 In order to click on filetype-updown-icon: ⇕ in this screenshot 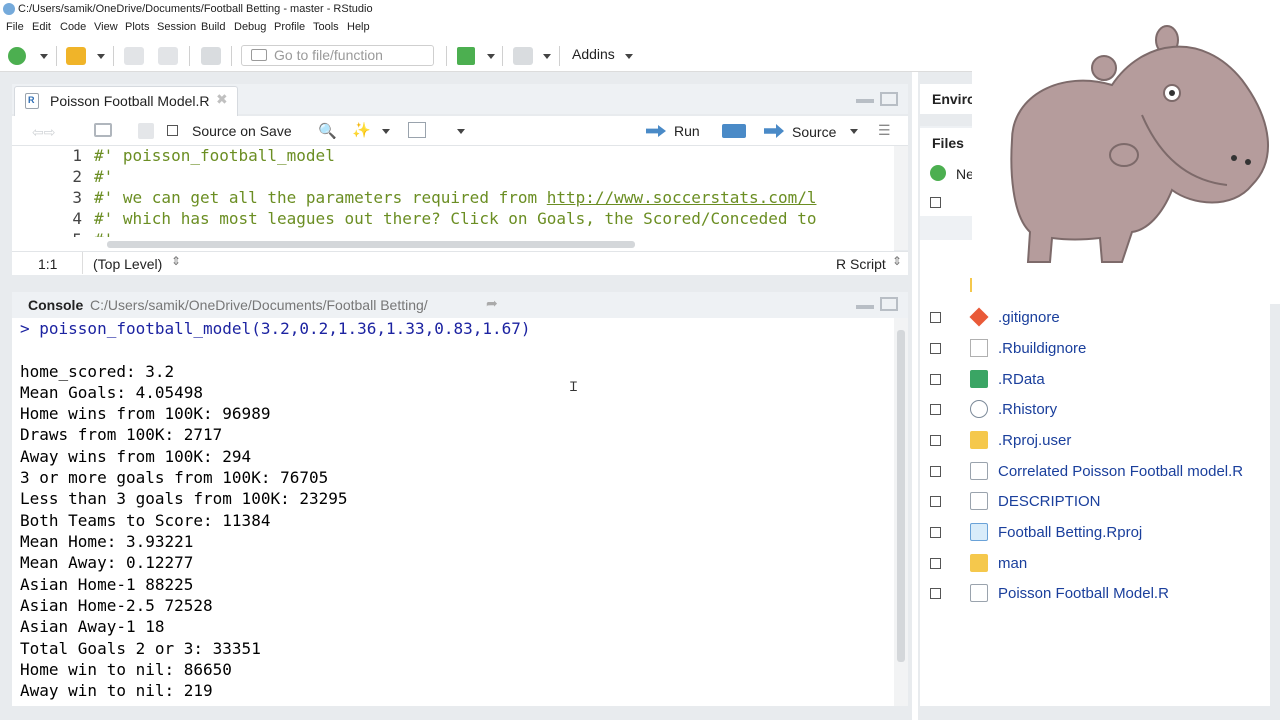, I will do `click(897, 261)`.